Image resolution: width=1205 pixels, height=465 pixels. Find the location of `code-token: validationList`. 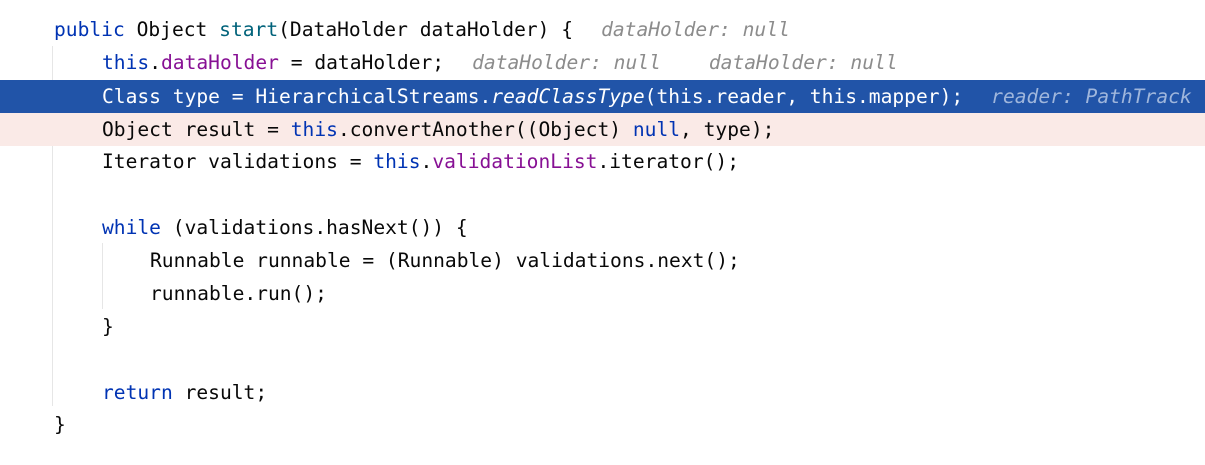

code-token: validationList is located at coordinates (515, 161).